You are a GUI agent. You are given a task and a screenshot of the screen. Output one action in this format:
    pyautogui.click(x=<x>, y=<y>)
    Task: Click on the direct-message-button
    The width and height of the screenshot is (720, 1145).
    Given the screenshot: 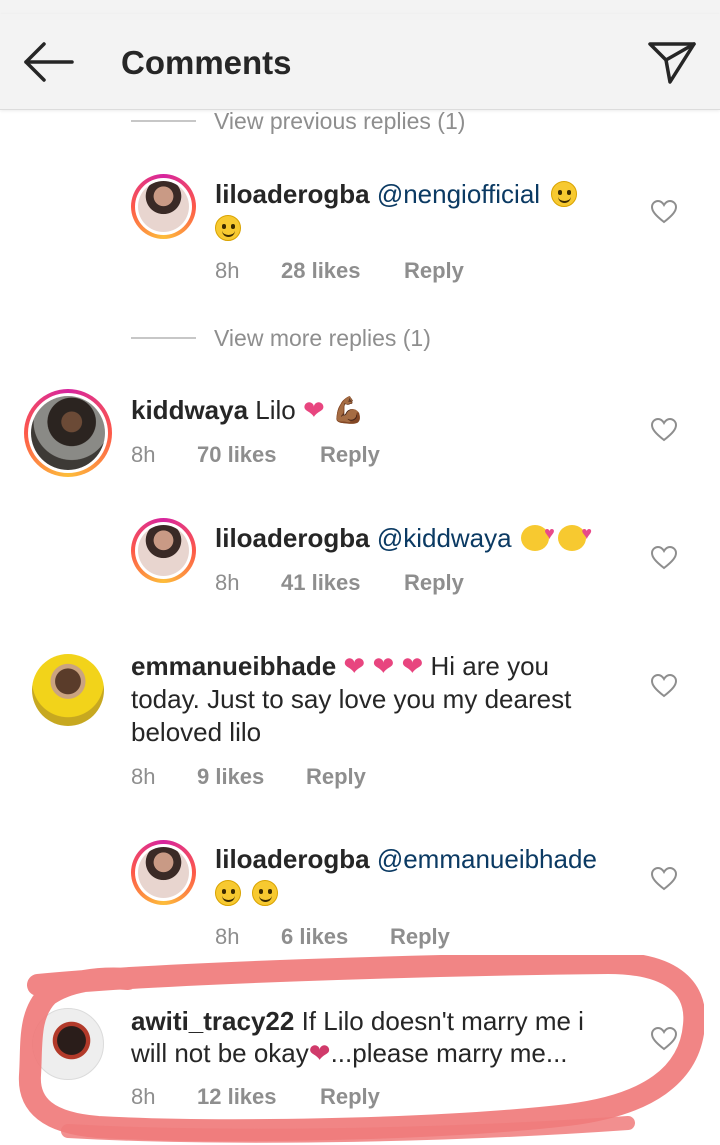 What is the action you would take?
    pyautogui.click(x=672, y=62)
    